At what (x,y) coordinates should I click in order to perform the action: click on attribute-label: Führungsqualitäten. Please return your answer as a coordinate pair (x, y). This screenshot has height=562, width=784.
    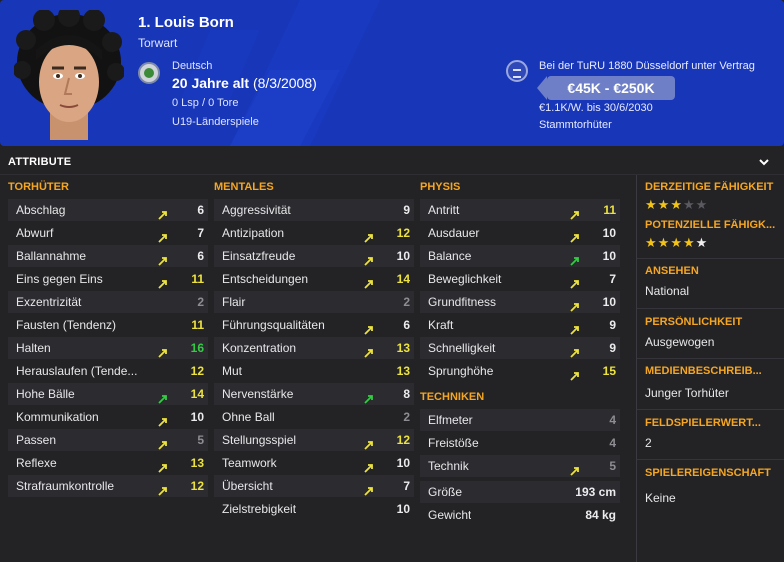
    Looking at the image, I should click on (273, 325).